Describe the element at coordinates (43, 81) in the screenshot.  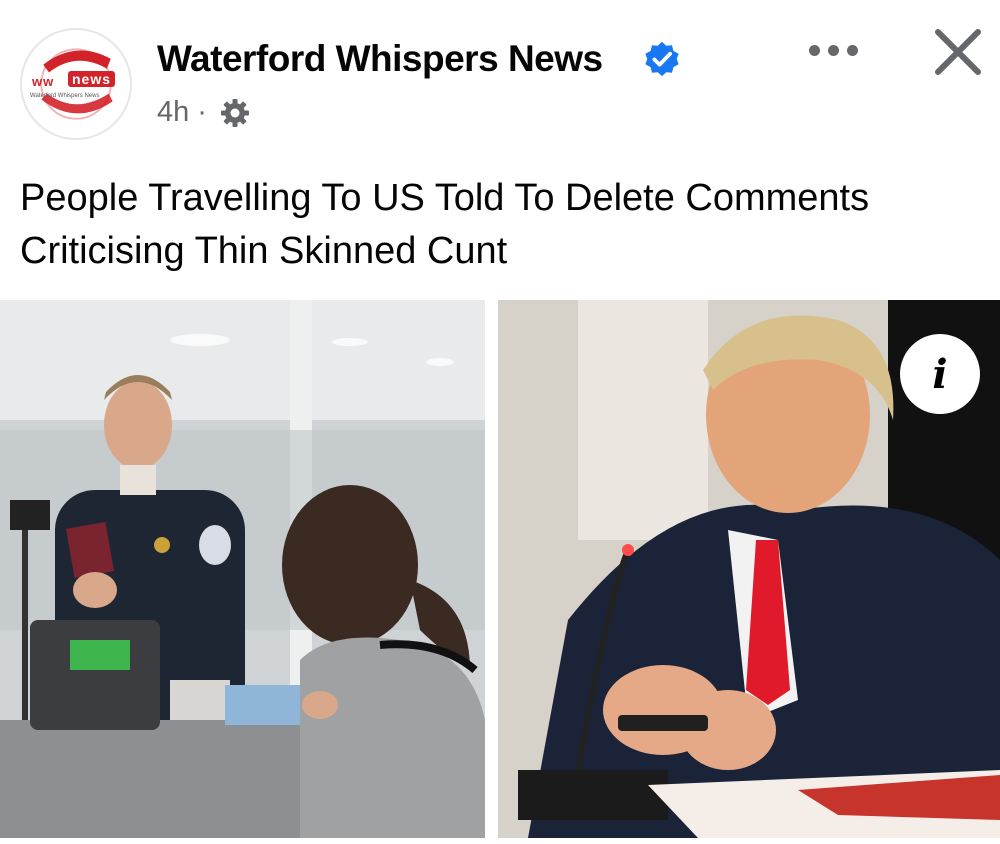
I see `logo-ww-text: ww` at that location.